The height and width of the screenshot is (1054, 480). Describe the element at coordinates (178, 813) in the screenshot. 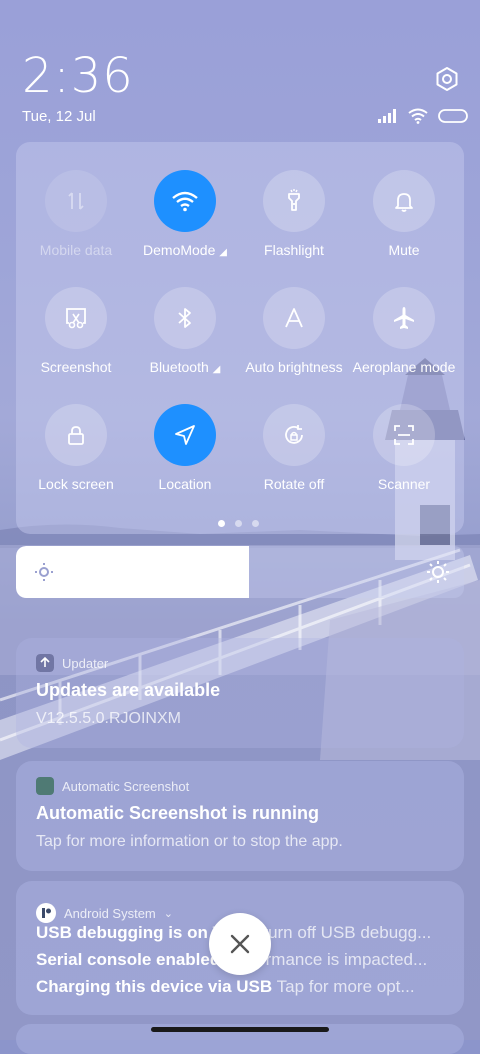

I see `notification-title: Automatic Screenshot is running` at that location.